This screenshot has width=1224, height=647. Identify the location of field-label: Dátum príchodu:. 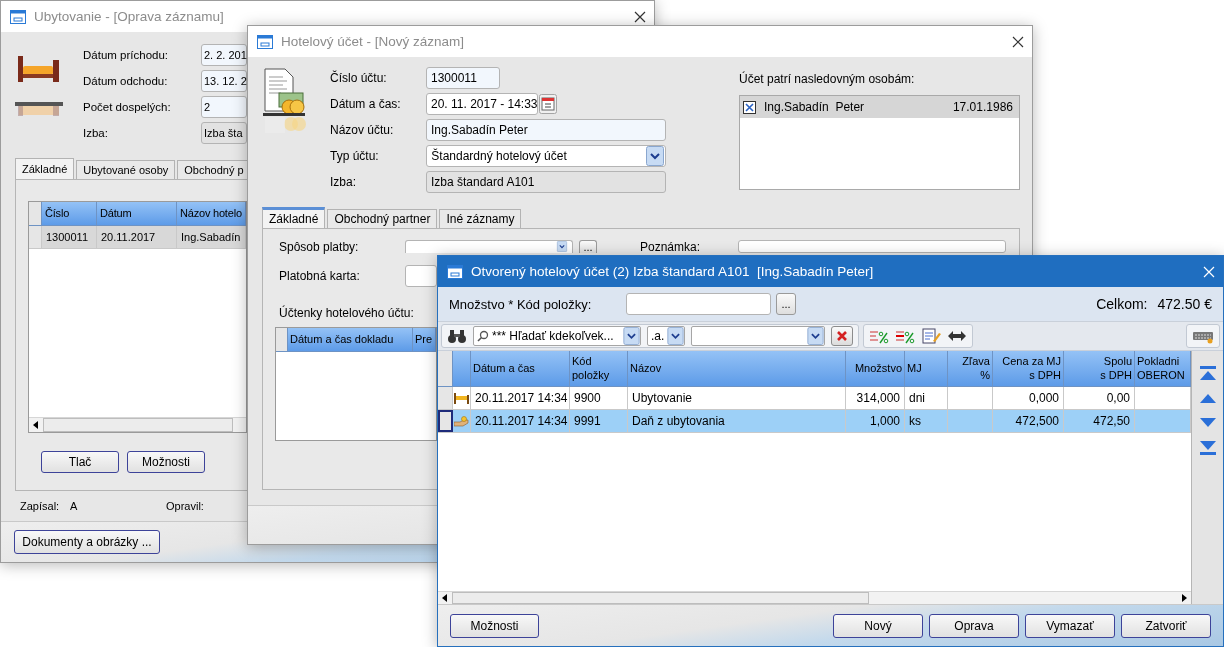
(126, 55).